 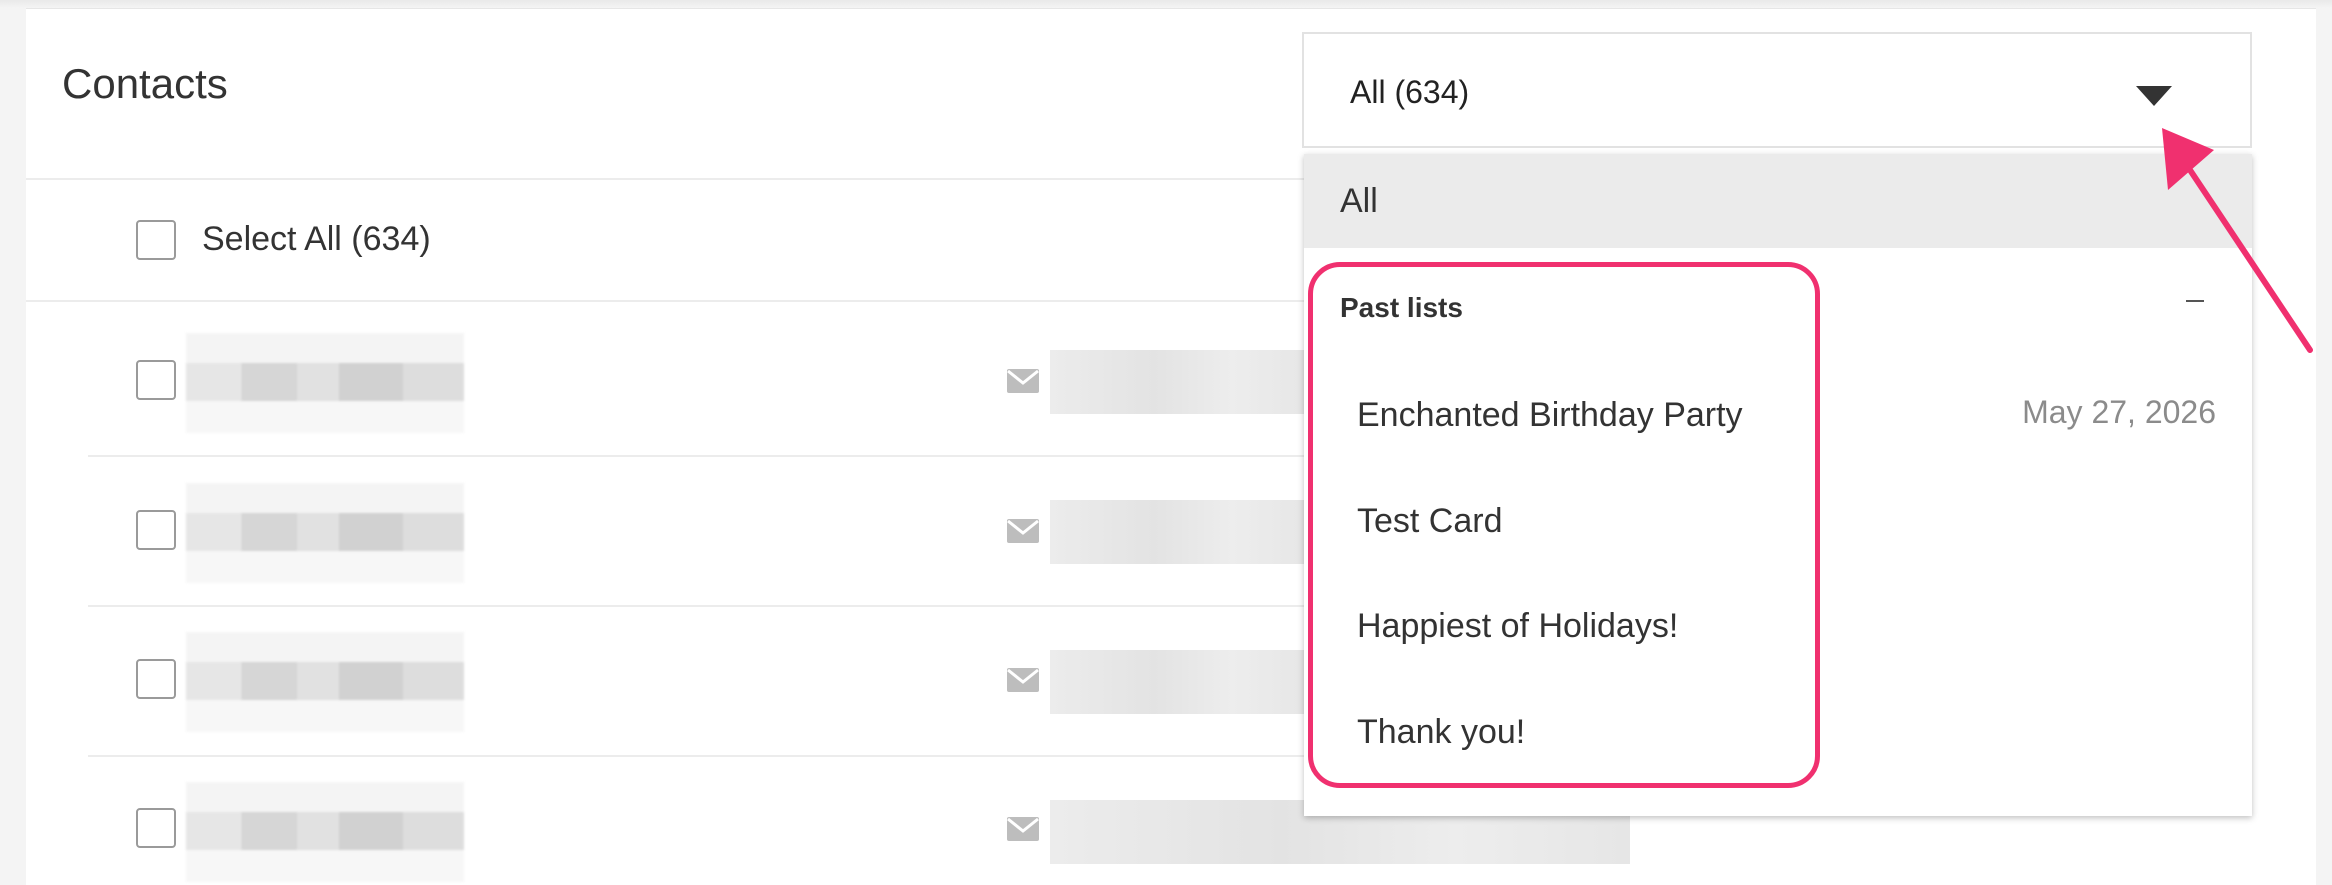 I want to click on header-divider, so click(x=666, y=179).